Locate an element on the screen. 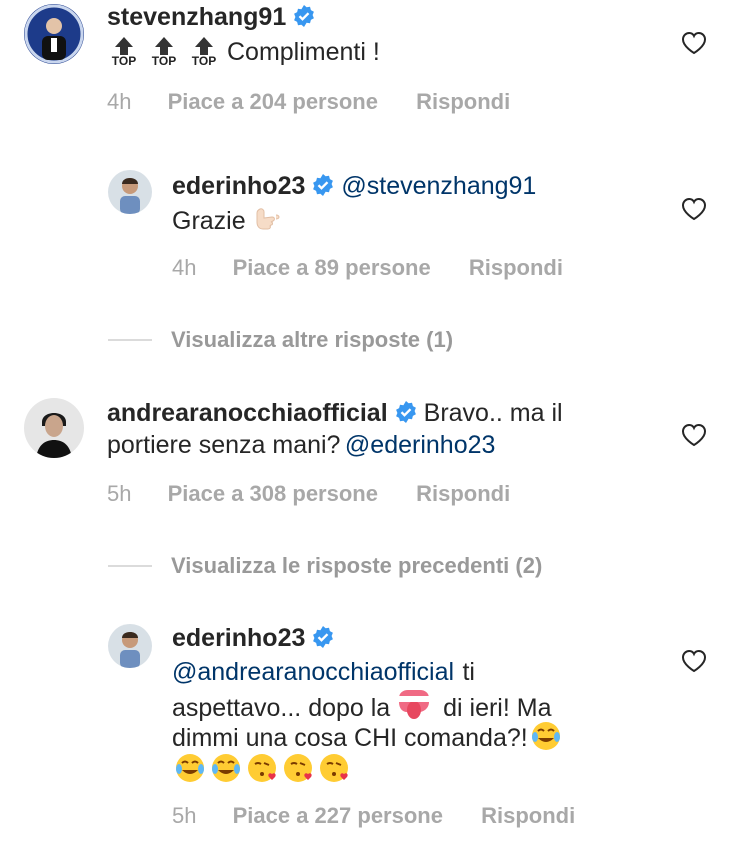 The image size is (750, 851). comment-body: Grazie is located at coordinates (229, 221).